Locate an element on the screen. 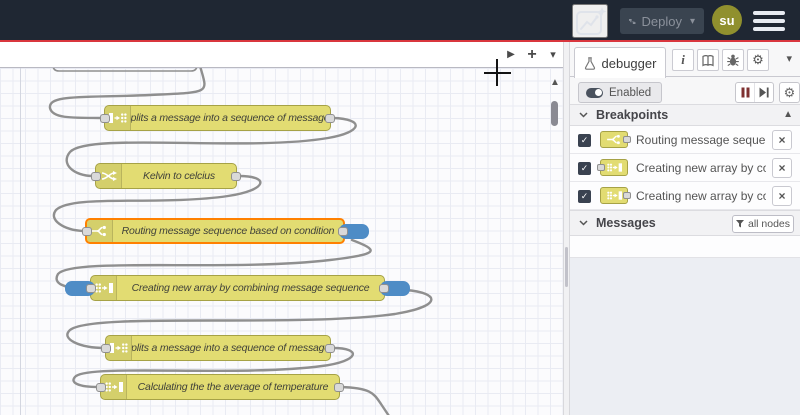 The image size is (800, 415). canvas-scrollbar-thumb is located at coordinates (554, 113).